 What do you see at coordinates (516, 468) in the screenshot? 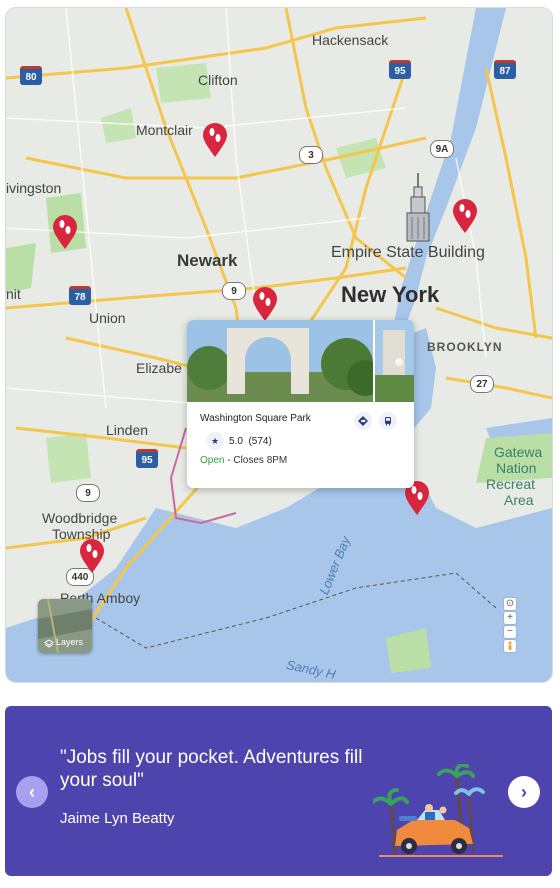
I see `map-label-national: Nation` at bounding box center [516, 468].